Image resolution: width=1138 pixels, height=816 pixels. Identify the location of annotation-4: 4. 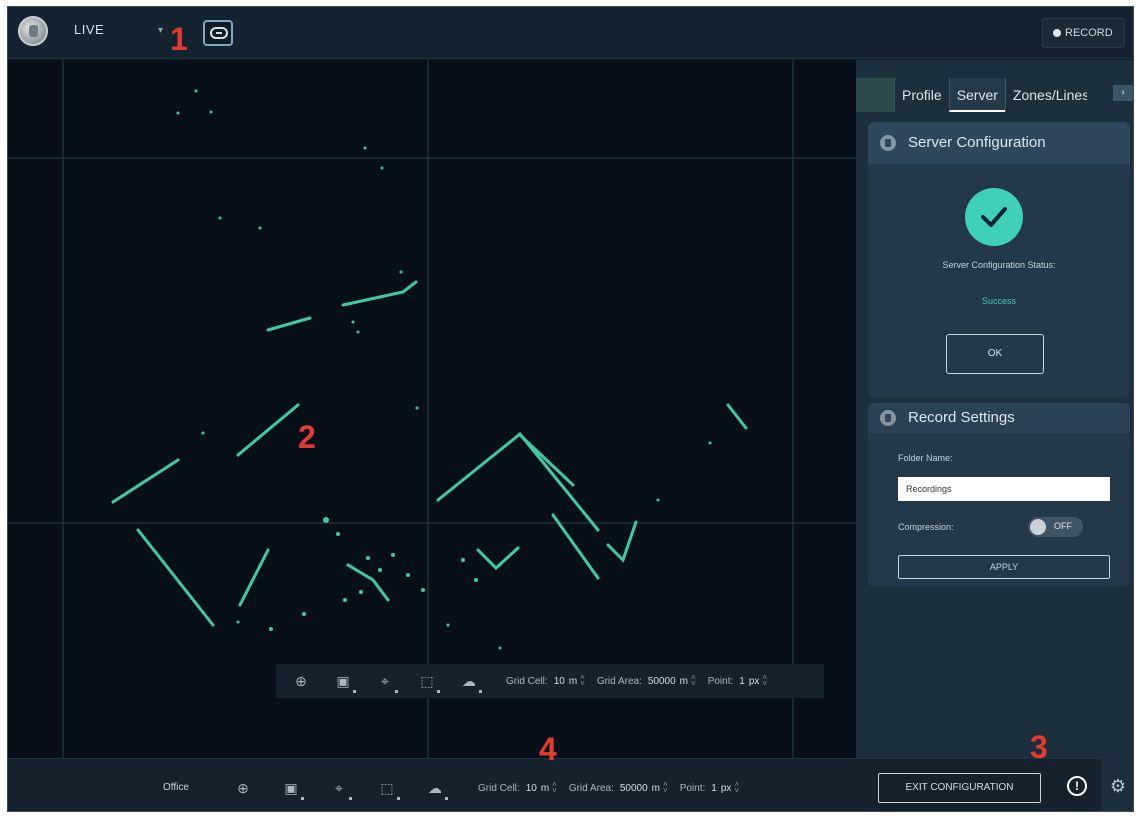
(548, 749).